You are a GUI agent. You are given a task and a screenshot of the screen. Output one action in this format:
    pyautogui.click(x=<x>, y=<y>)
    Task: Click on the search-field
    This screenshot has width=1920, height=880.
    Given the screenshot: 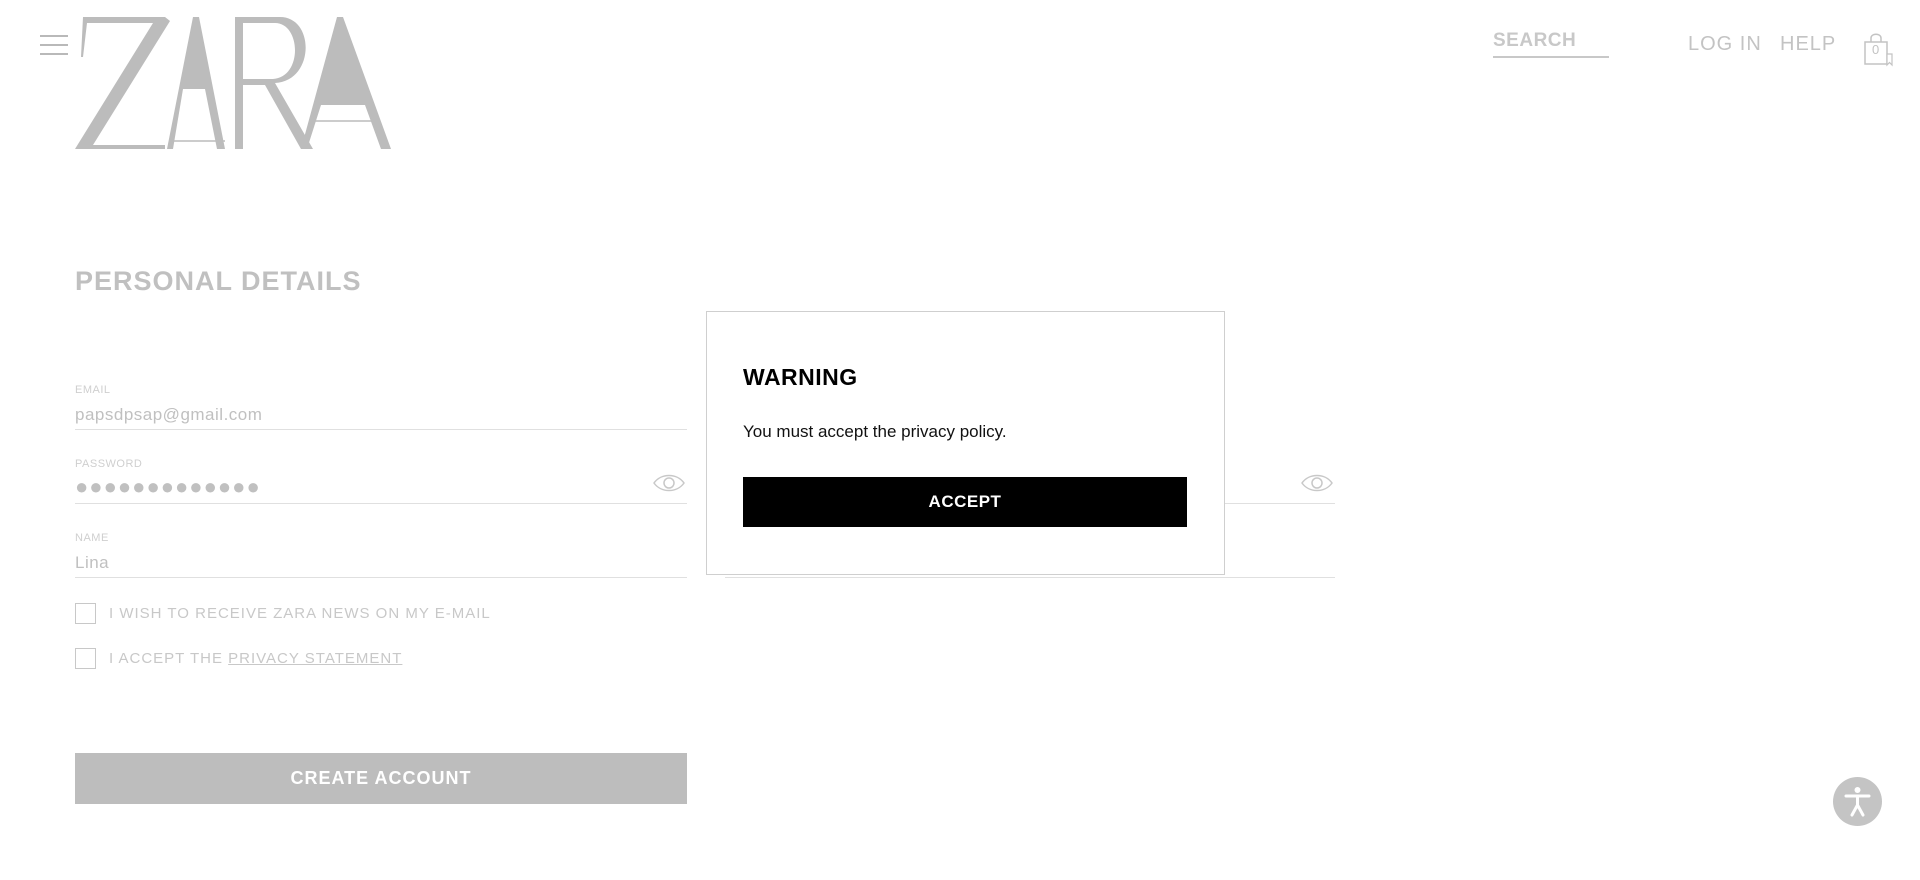 What is the action you would take?
    pyautogui.click(x=1551, y=44)
    